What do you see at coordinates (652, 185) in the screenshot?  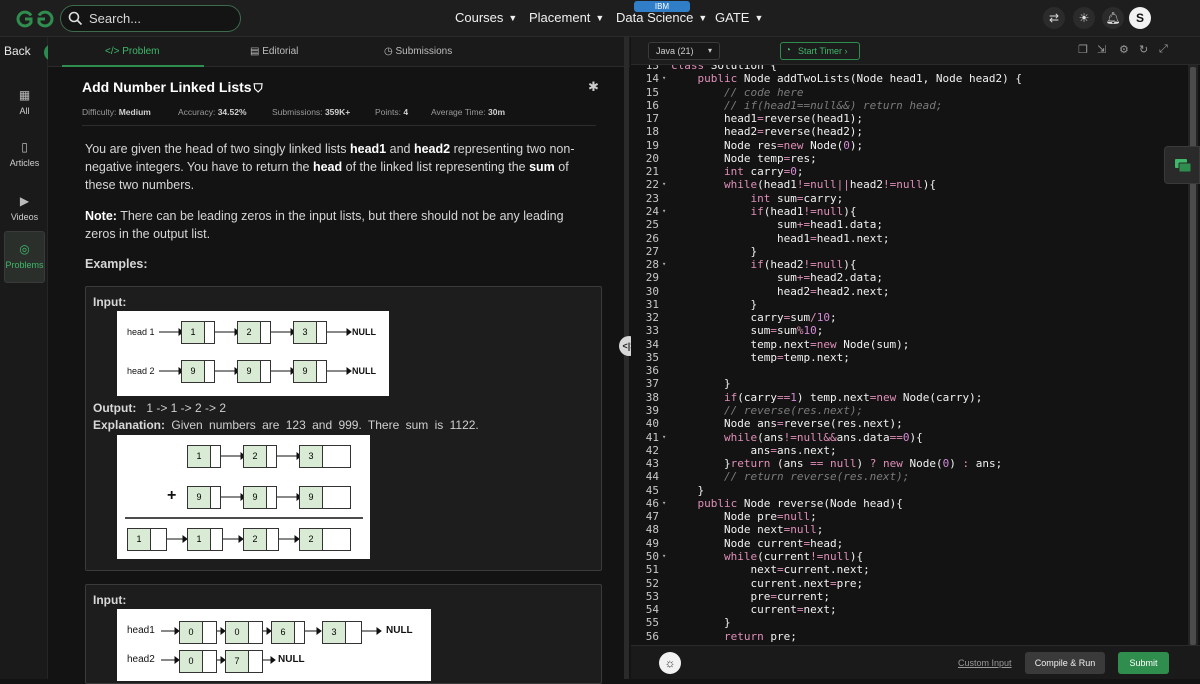 I see `line-number: 22` at bounding box center [652, 185].